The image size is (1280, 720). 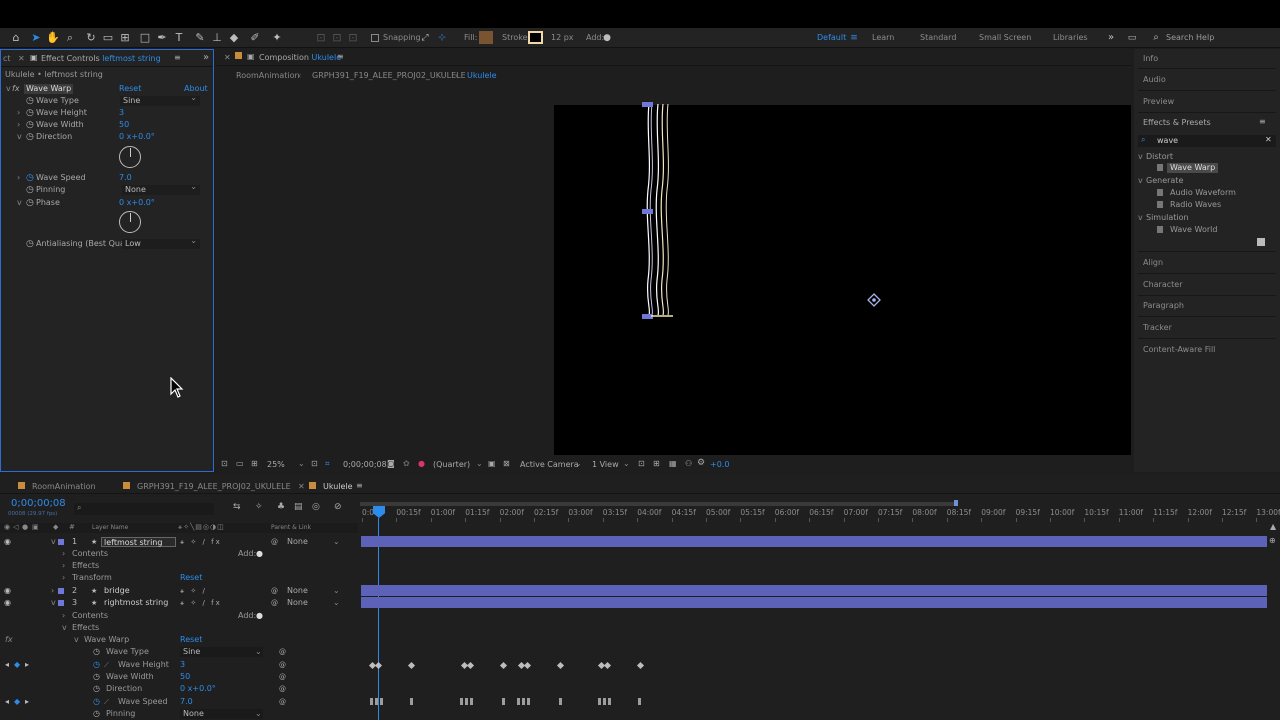 What do you see at coordinates (15, 527) in the screenshot?
I see `audio-switch-icon: ◁` at bounding box center [15, 527].